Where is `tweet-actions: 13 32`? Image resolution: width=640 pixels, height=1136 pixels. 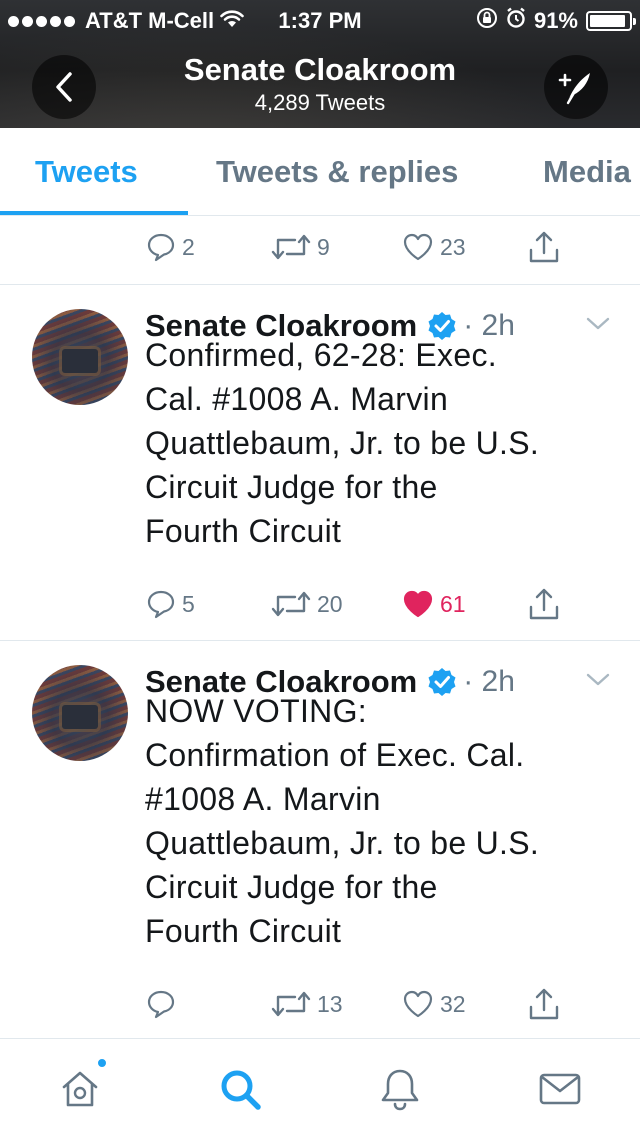
tweet-actions: 13 32 is located at coordinates (320, 1004).